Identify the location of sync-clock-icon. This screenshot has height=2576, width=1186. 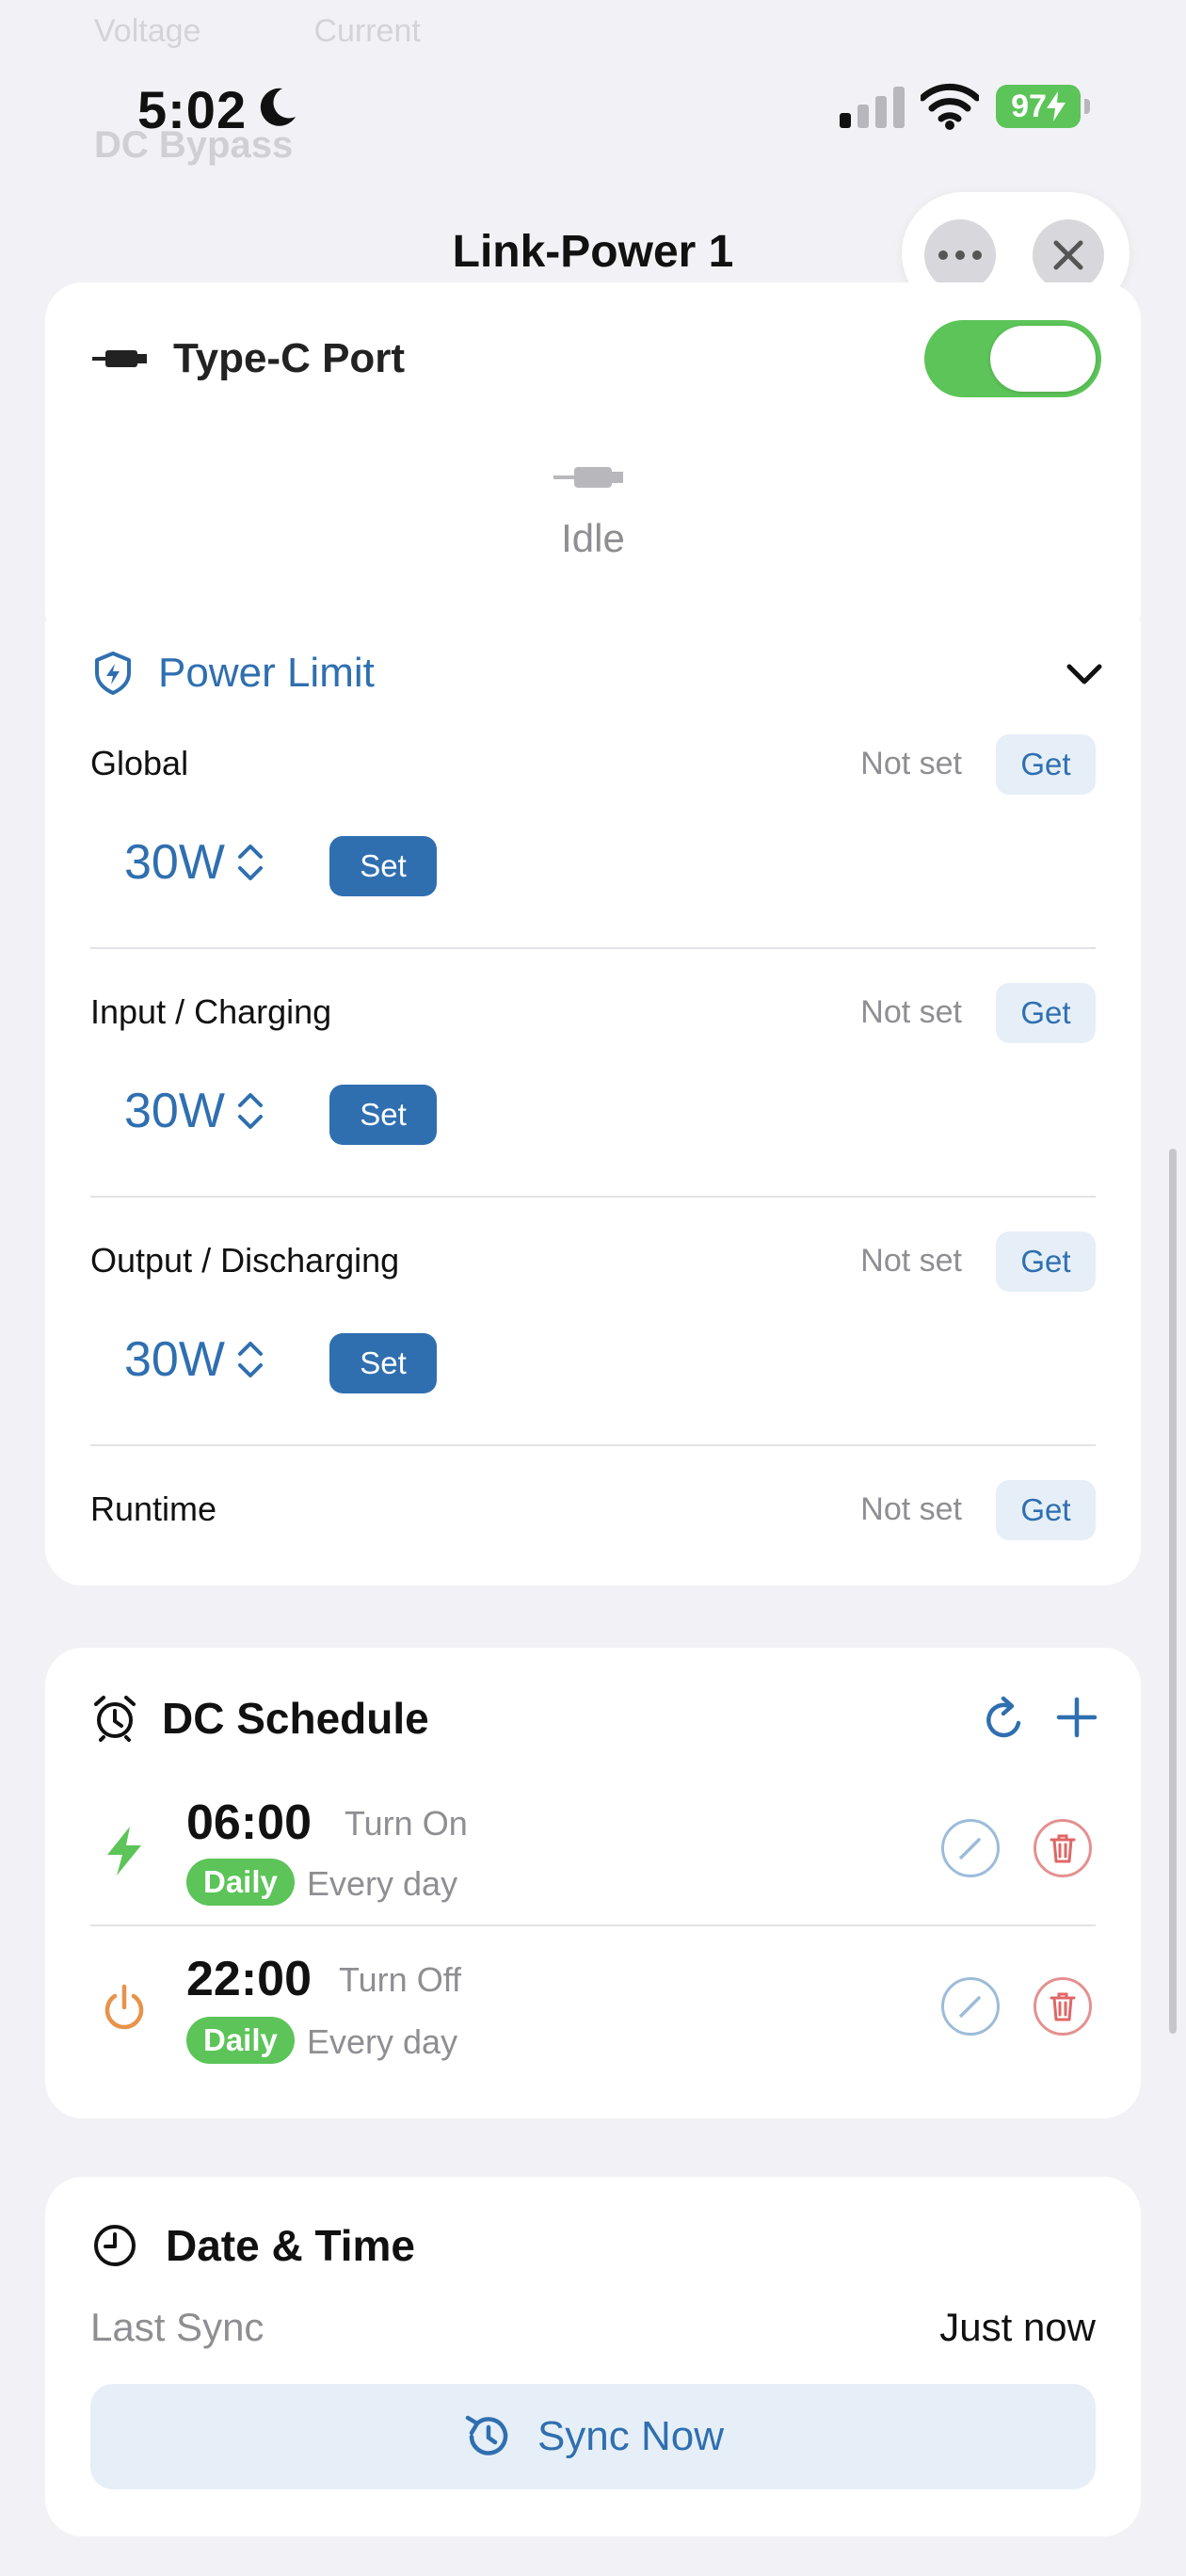
(486, 2435).